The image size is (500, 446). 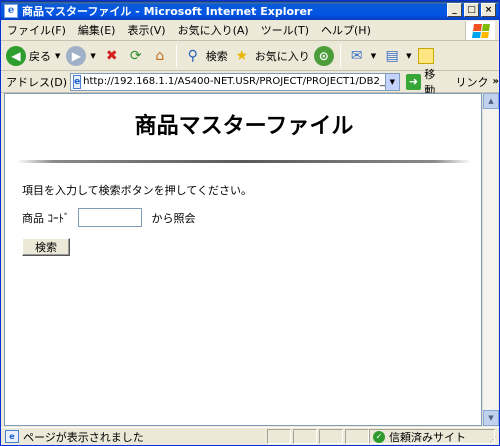 I want to click on note-icon, so click(x=425, y=55).